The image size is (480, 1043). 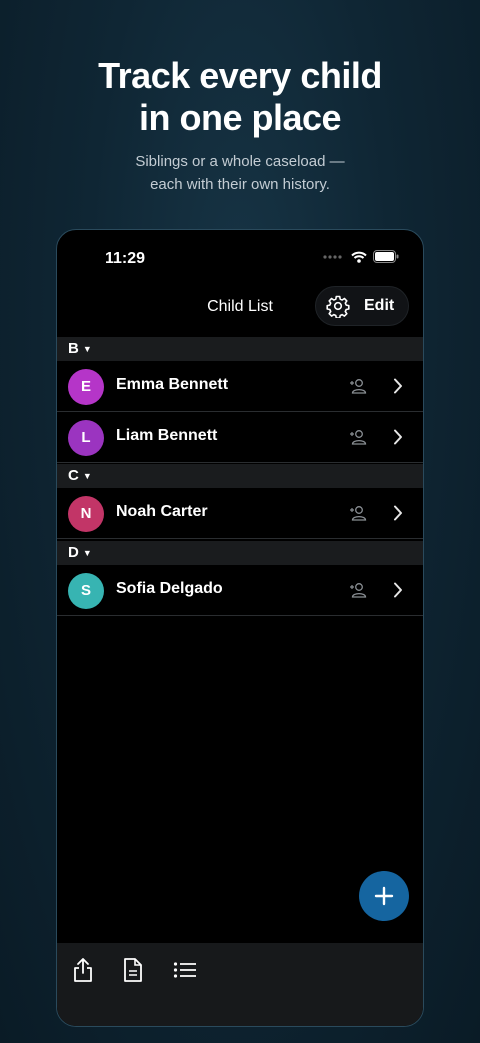 I want to click on status-icons, so click(x=361, y=256).